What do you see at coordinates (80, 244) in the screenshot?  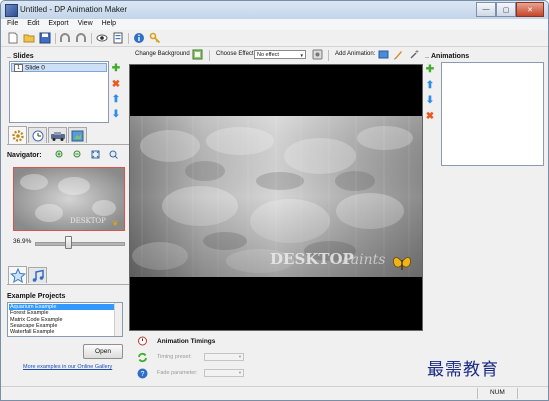 I see `zoom-slider-track` at bounding box center [80, 244].